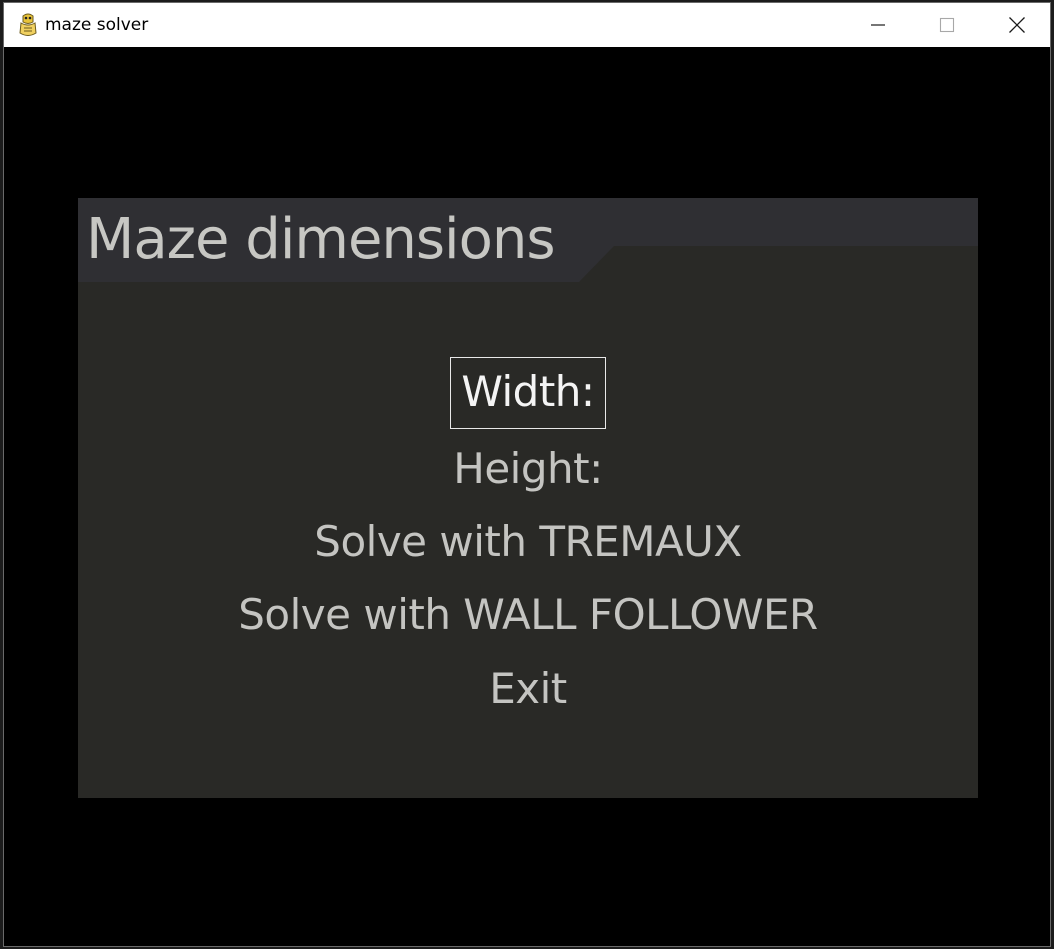  I want to click on close-button, so click(1017, 25).